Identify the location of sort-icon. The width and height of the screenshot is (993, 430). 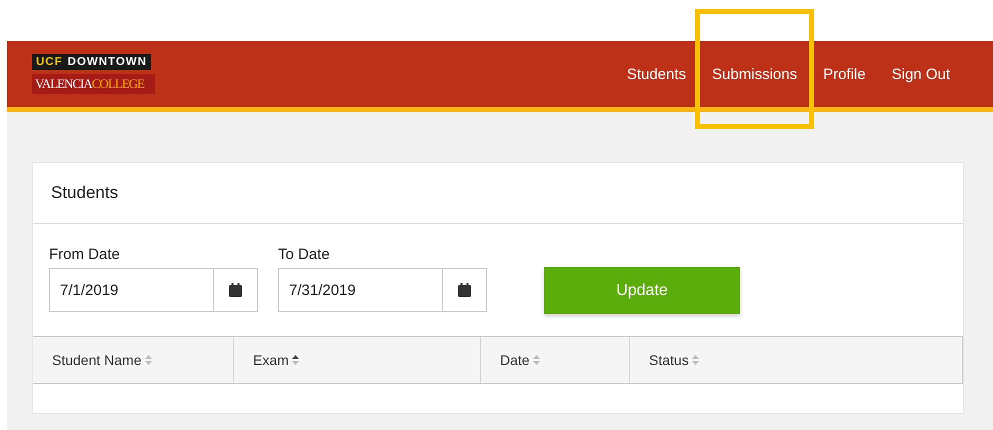
(295, 360).